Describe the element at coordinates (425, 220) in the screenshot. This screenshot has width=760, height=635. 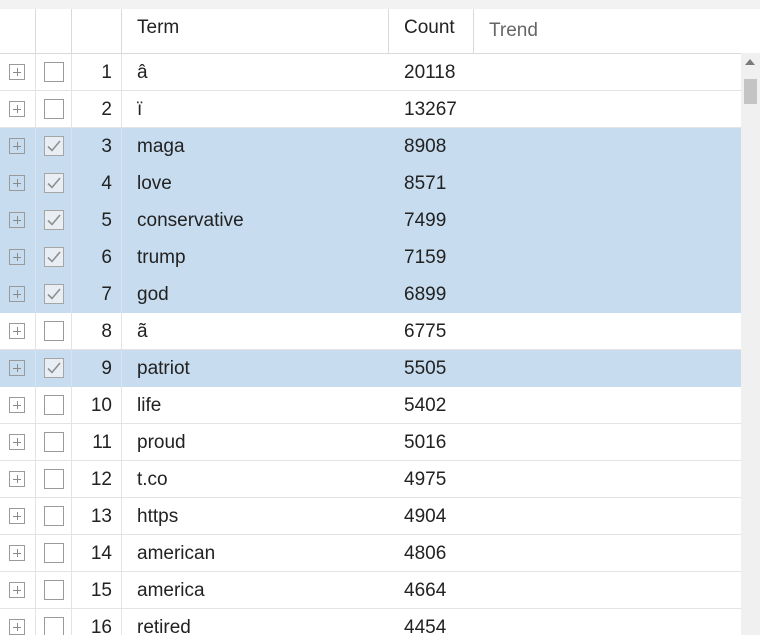
I see `count-cell: 7499` at that location.